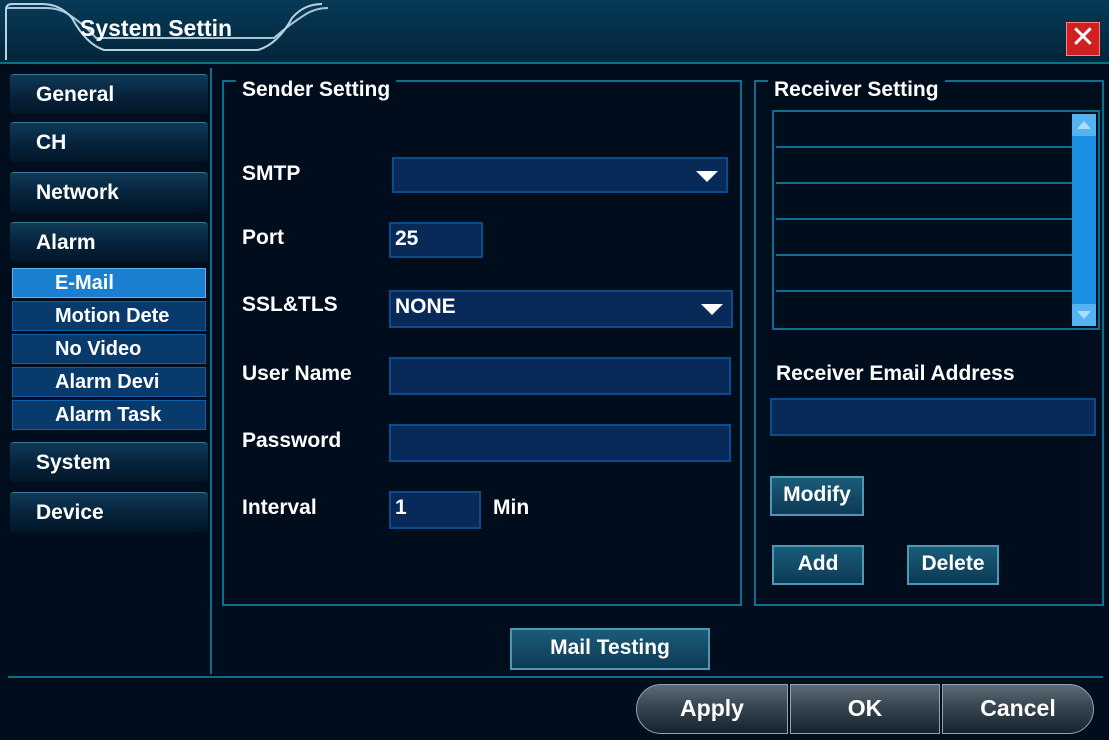 The width and height of the screenshot is (1109, 740). I want to click on password-label: Password, so click(292, 440).